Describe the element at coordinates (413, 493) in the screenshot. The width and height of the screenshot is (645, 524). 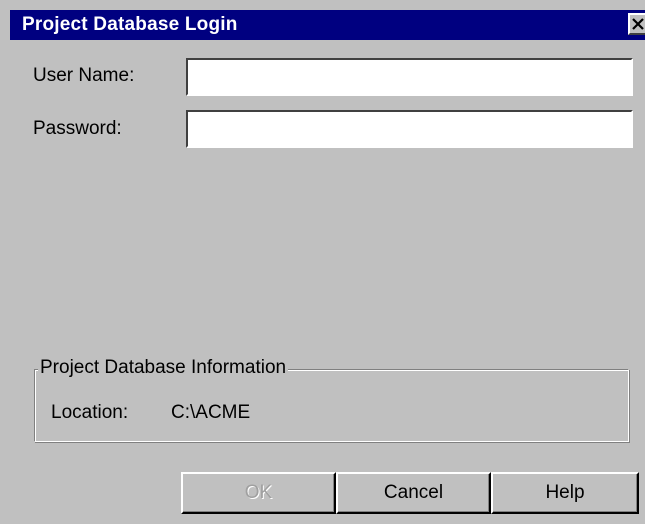
I see `cancel-button: Cancel` at that location.